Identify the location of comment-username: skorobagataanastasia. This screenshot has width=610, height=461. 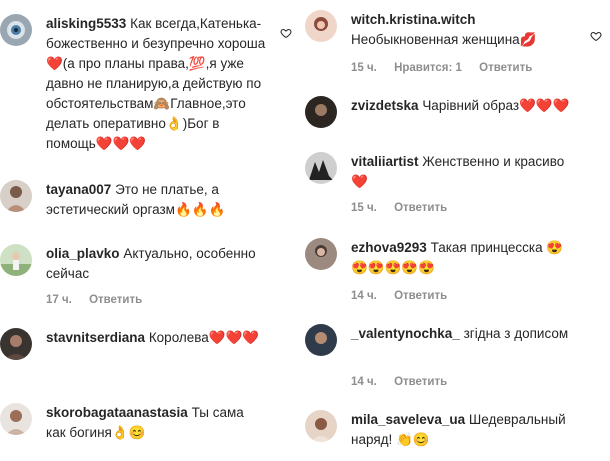
(117, 412).